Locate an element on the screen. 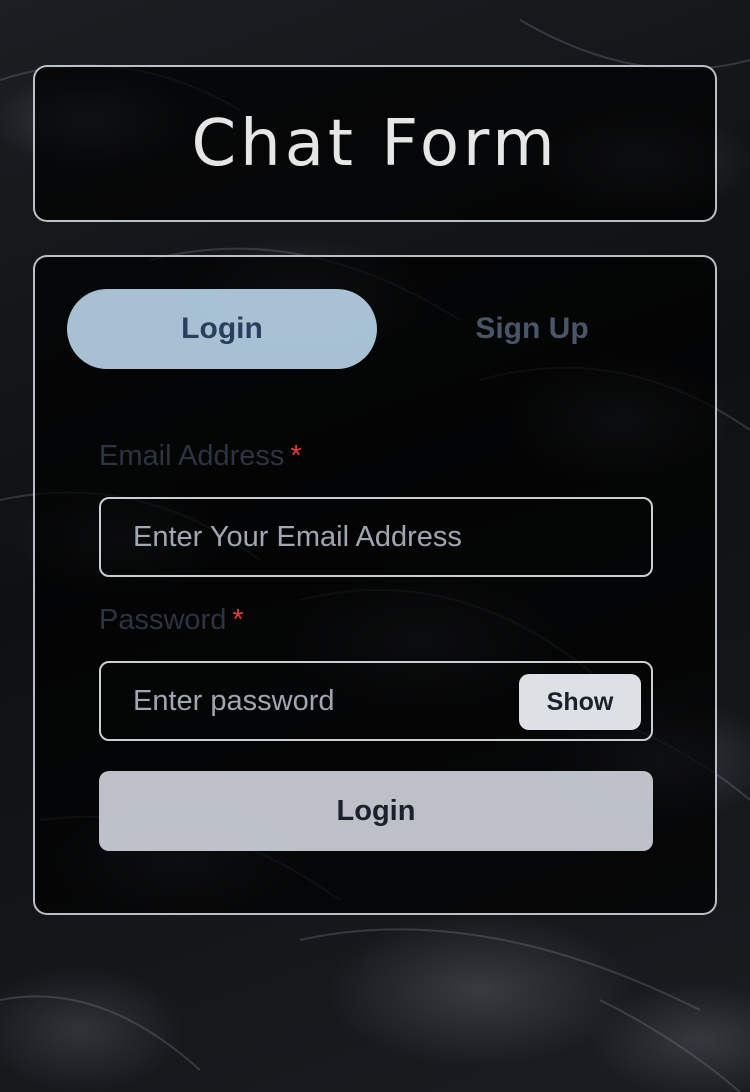 The width and height of the screenshot is (750, 1092). page-title: Chat Form is located at coordinates (375, 143).